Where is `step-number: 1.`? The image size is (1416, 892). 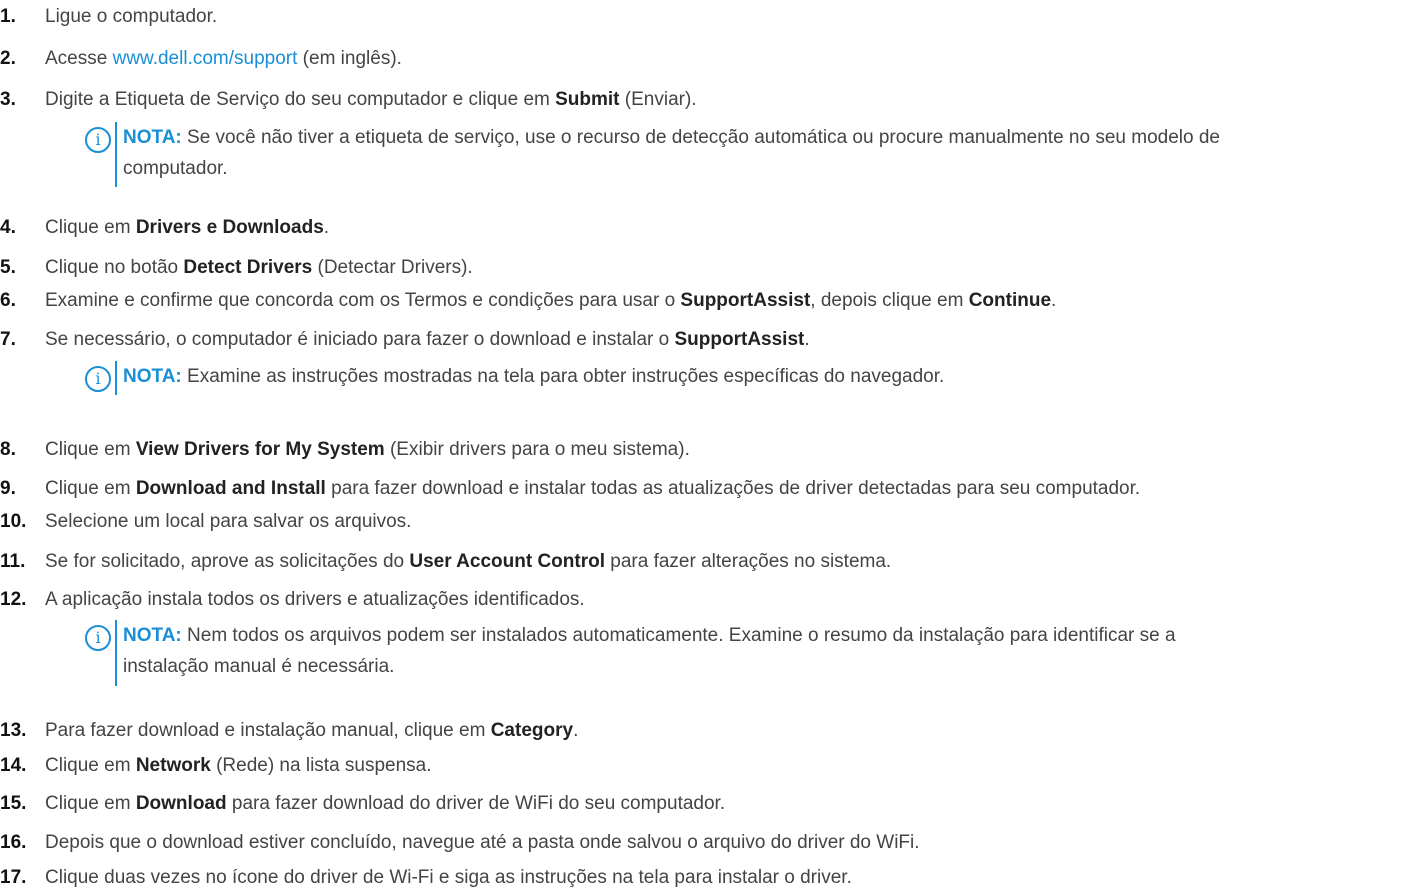 step-number: 1. is located at coordinates (8, 16).